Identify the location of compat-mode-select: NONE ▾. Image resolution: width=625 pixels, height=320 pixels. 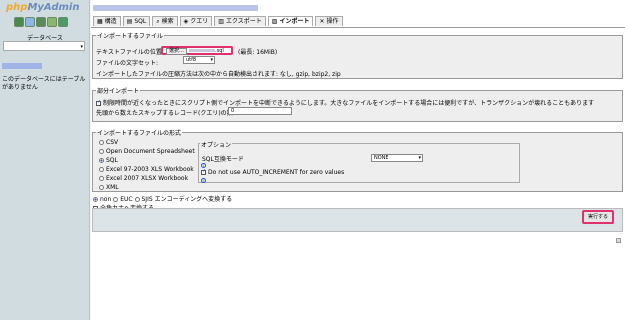
(397, 158).